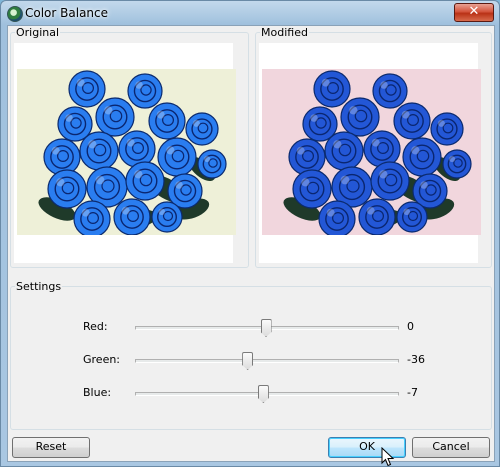 The width and height of the screenshot is (500, 467). I want to click on blue-slider-thumb, so click(263, 394).